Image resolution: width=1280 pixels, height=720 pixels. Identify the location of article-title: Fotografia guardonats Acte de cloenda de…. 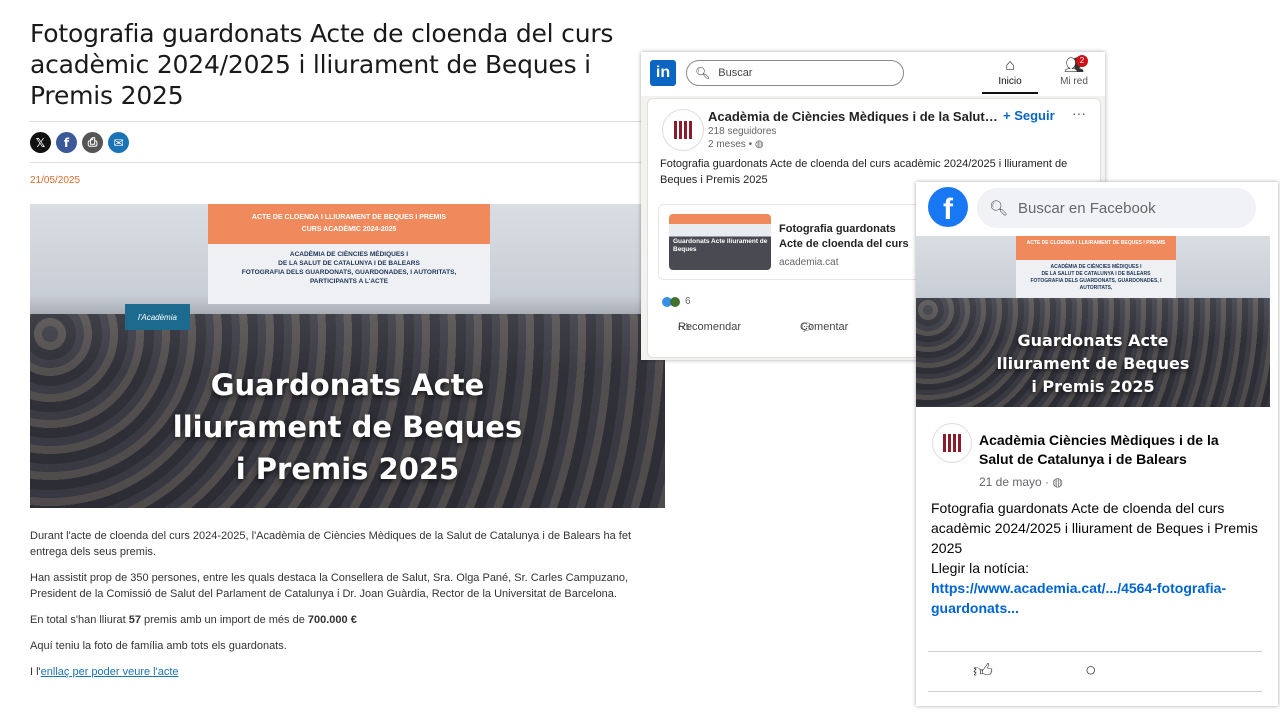
(322, 64).